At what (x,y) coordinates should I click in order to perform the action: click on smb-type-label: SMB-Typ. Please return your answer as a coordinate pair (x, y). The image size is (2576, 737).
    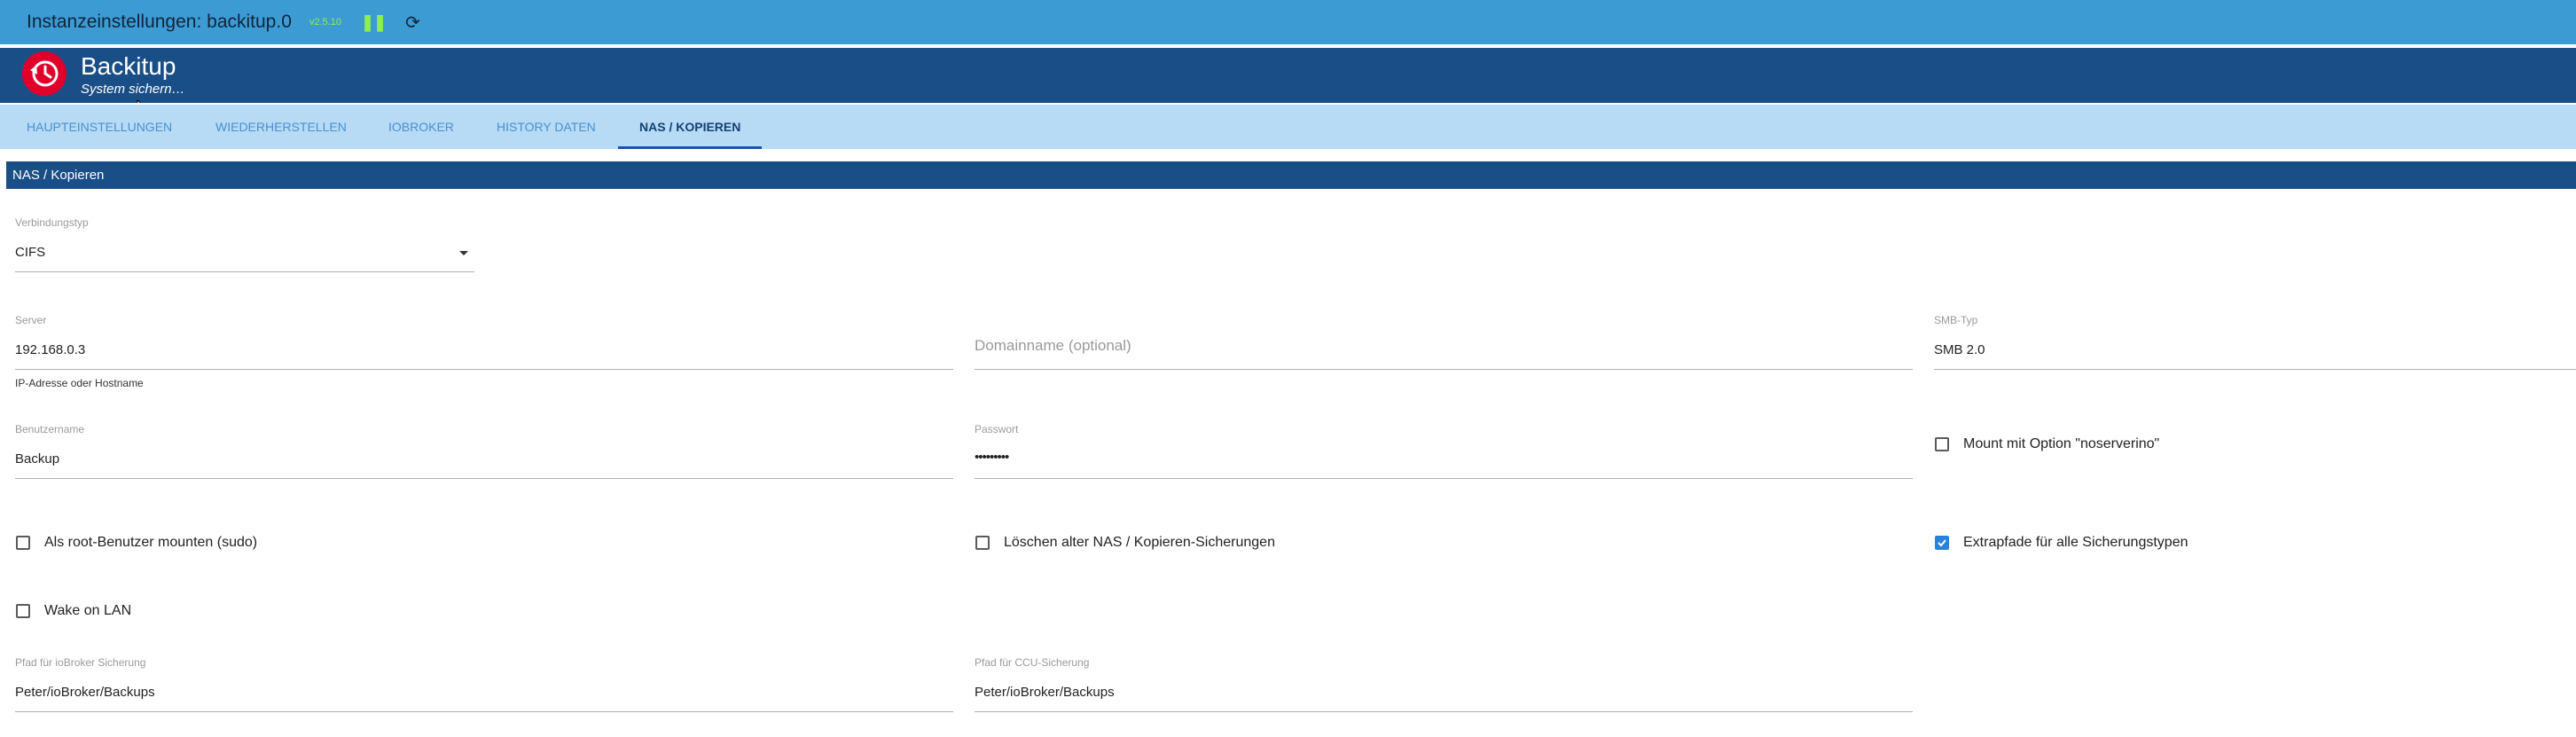
    Looking at the image, I should click on (1956, 320).